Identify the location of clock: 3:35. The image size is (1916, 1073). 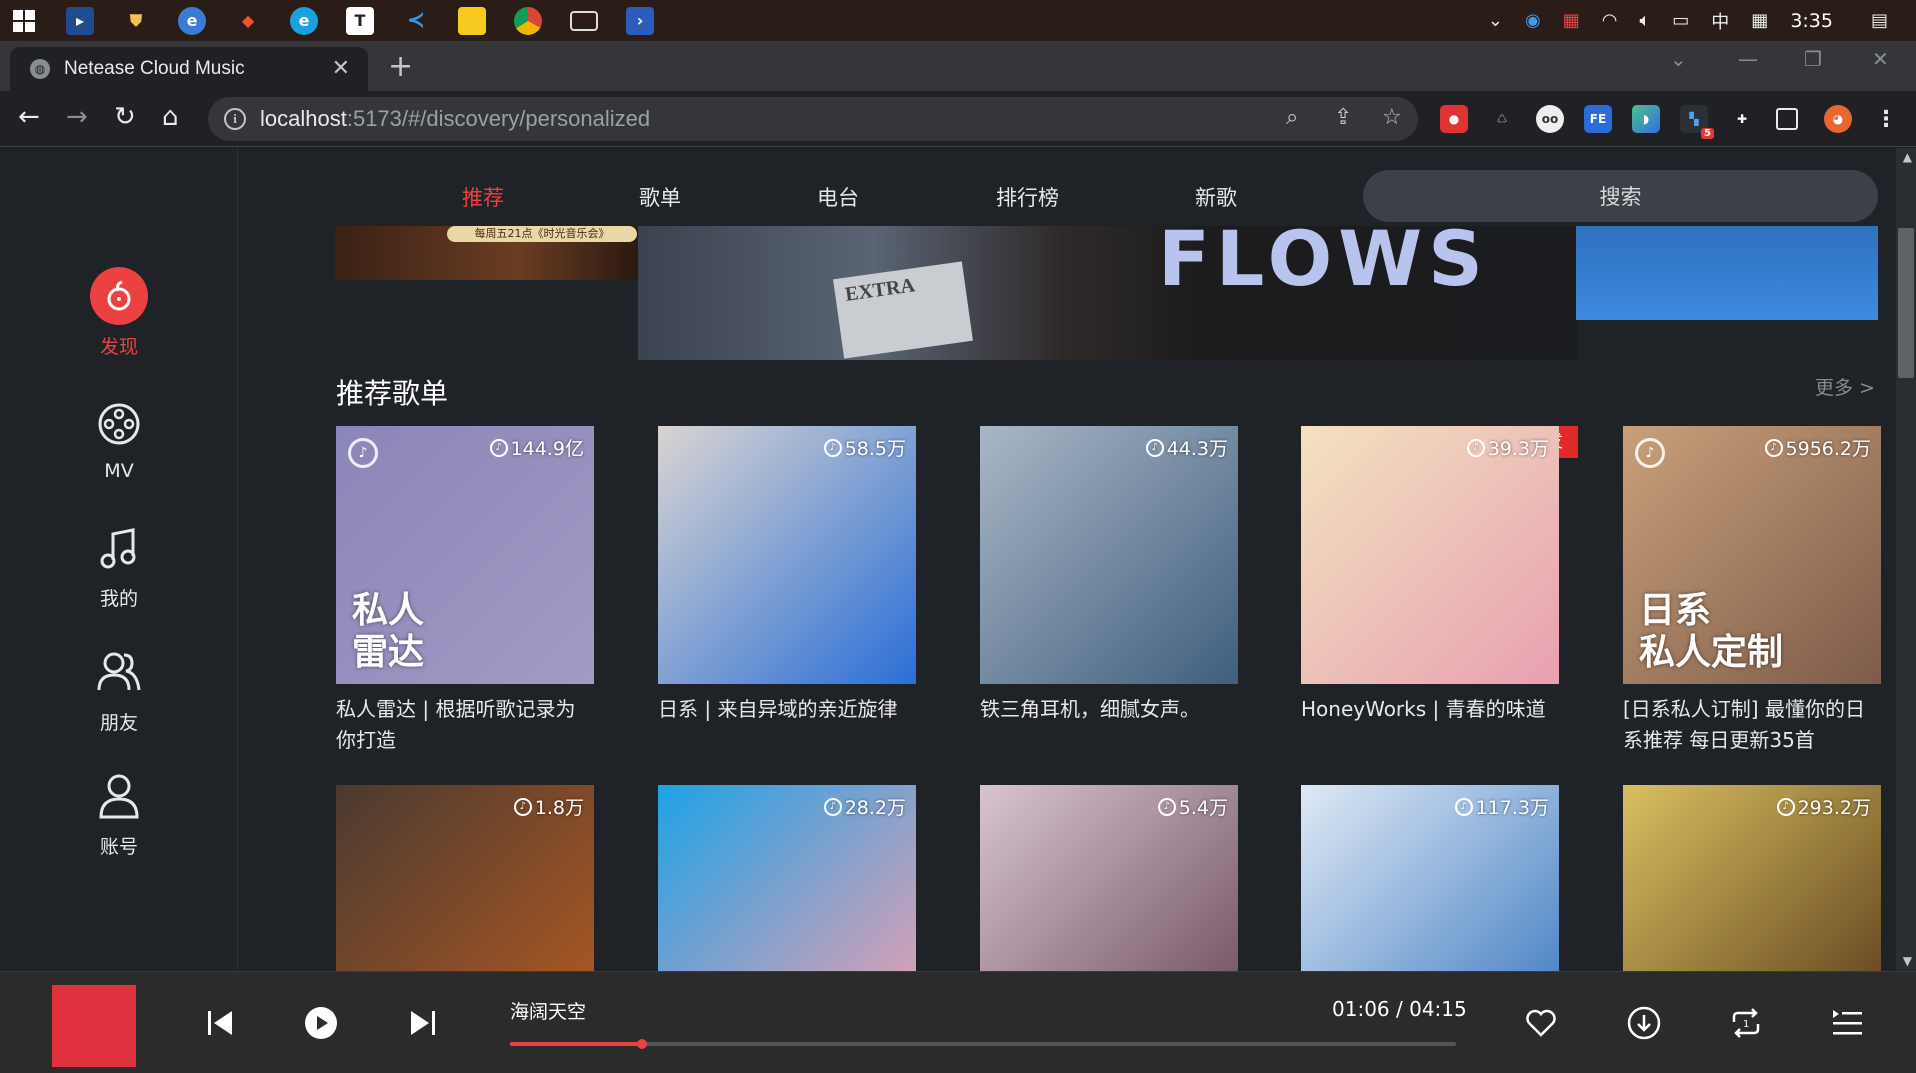
(1811, 21).